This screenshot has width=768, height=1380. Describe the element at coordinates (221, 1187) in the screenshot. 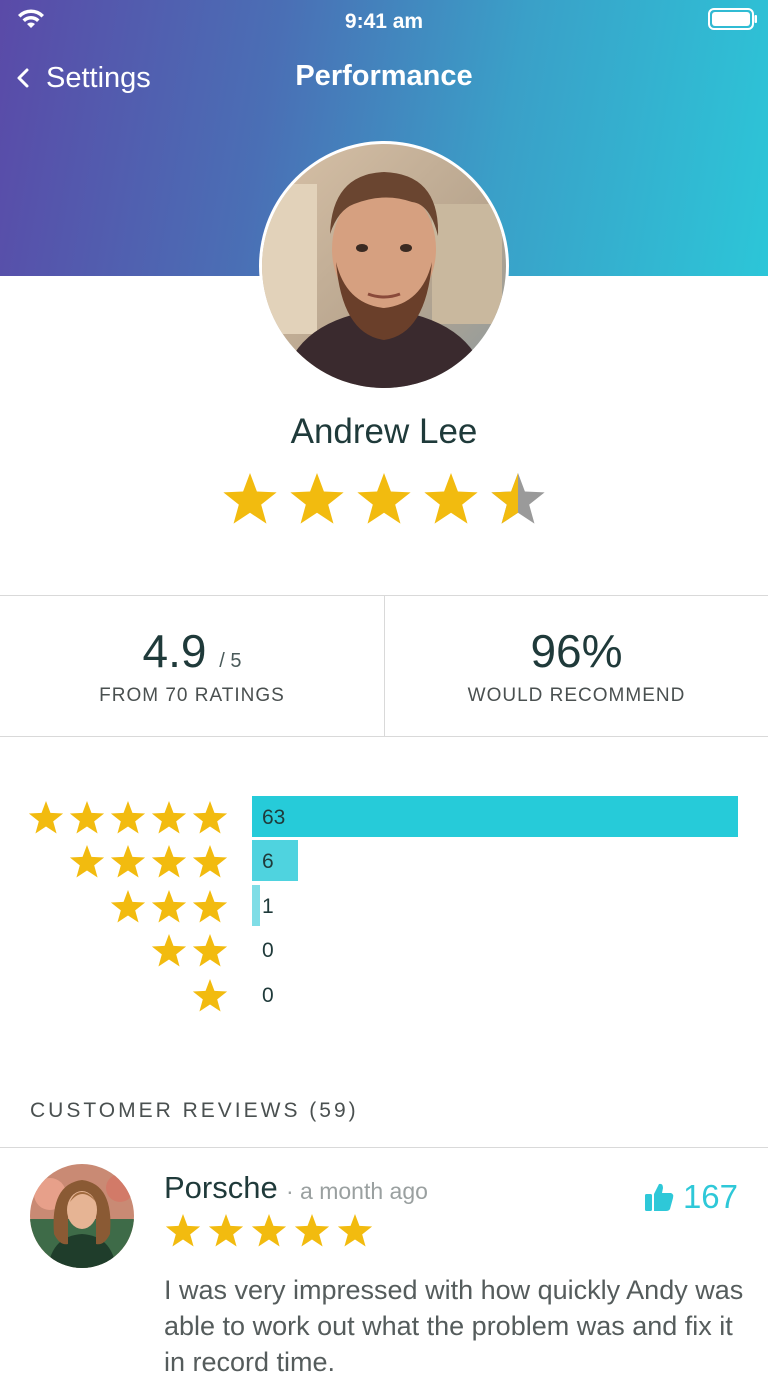

I see `reviewer-name: Porsche` at that location.